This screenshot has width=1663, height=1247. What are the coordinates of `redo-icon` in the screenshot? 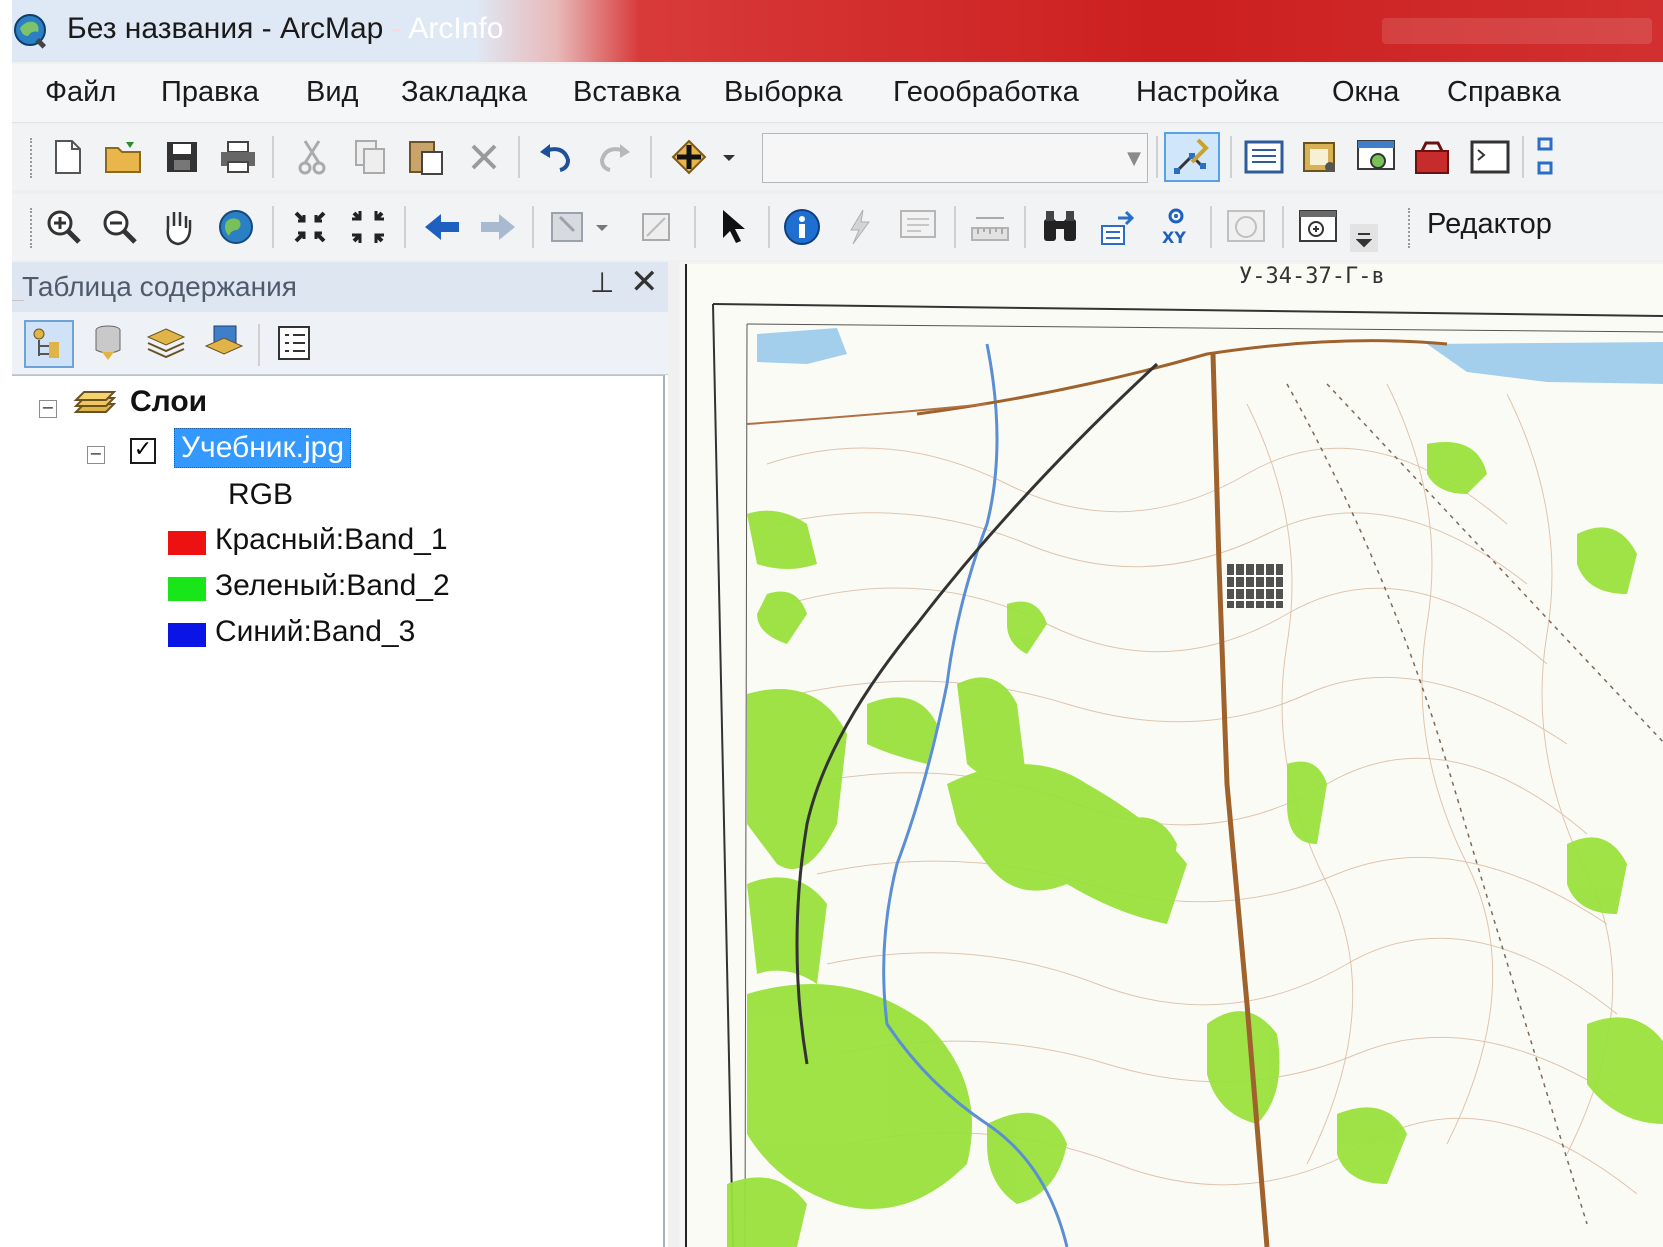 It's located at (614, 157).